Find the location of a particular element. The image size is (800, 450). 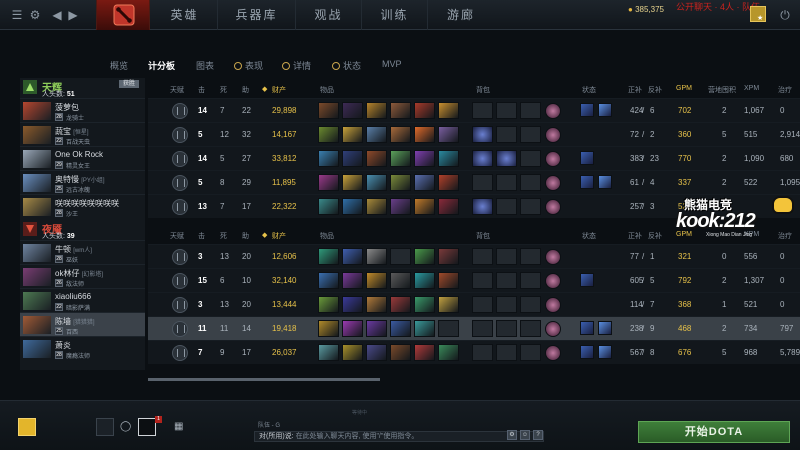

radiant-player-row: 蔬宝 [恒星] 22 百战天虫 is located at coordinates (82, 134).